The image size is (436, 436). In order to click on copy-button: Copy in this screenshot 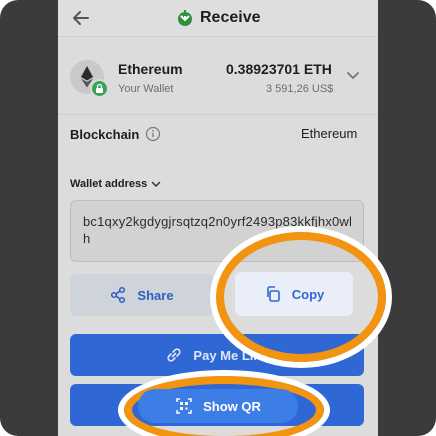, I will do `click(294, 294)`.